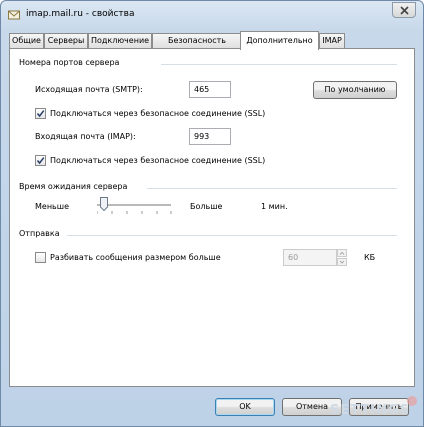 This screenshot has width=424, height=427. I want to click on smtp-ssl-checkbox, so click(40, 113).